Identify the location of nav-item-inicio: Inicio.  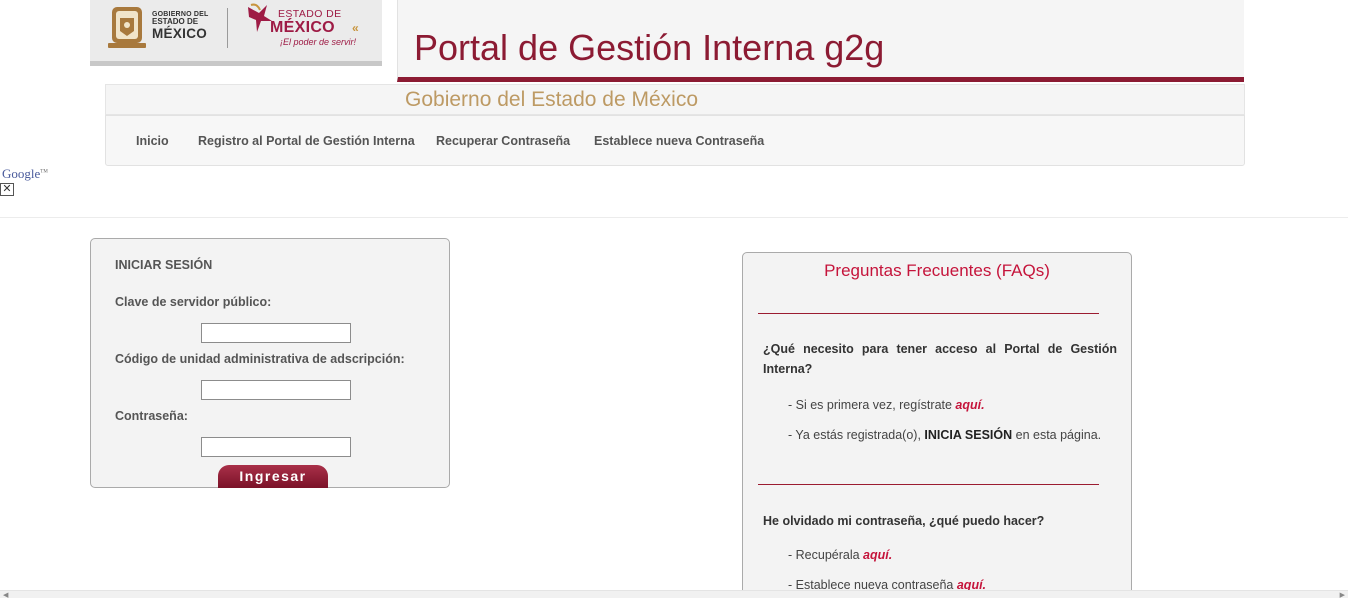
(152, 141).